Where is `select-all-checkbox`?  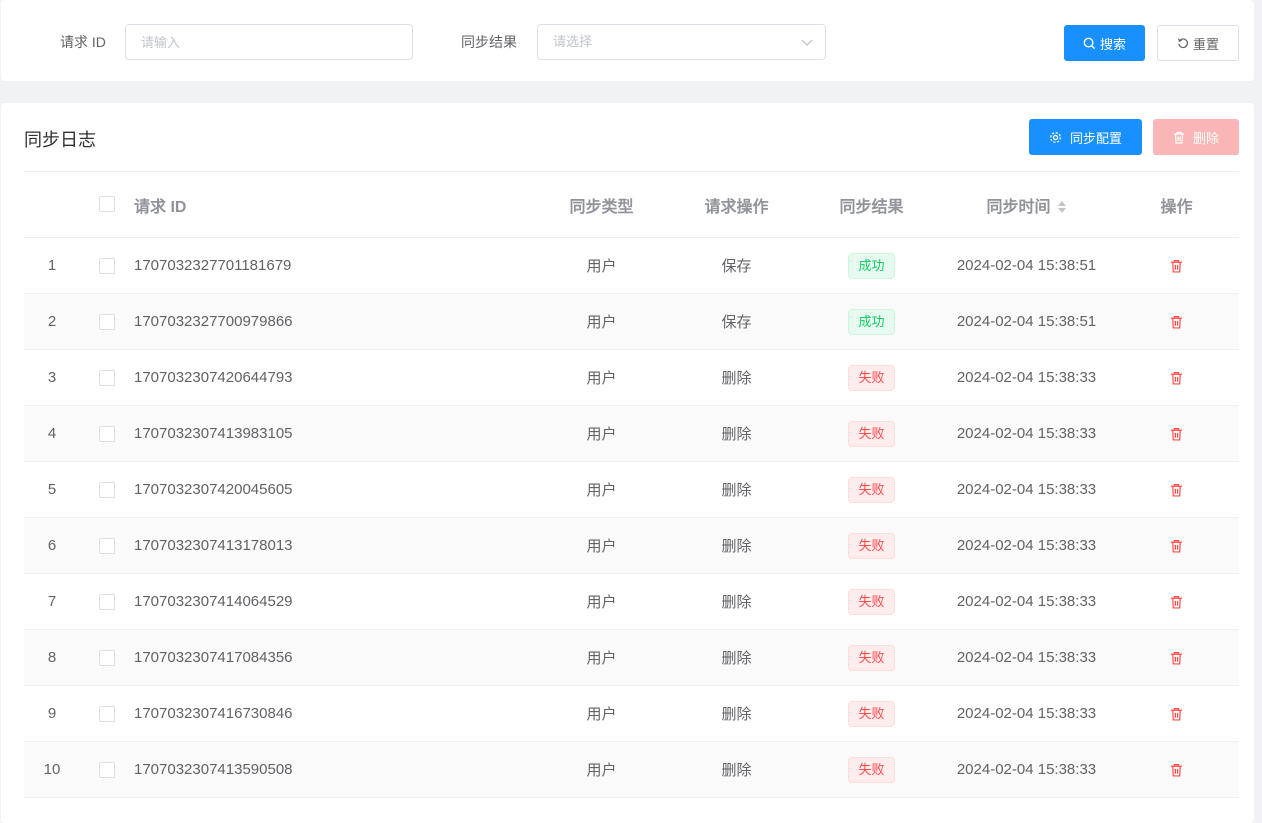 select-all-checkbox is located at coordinates (107, 204).